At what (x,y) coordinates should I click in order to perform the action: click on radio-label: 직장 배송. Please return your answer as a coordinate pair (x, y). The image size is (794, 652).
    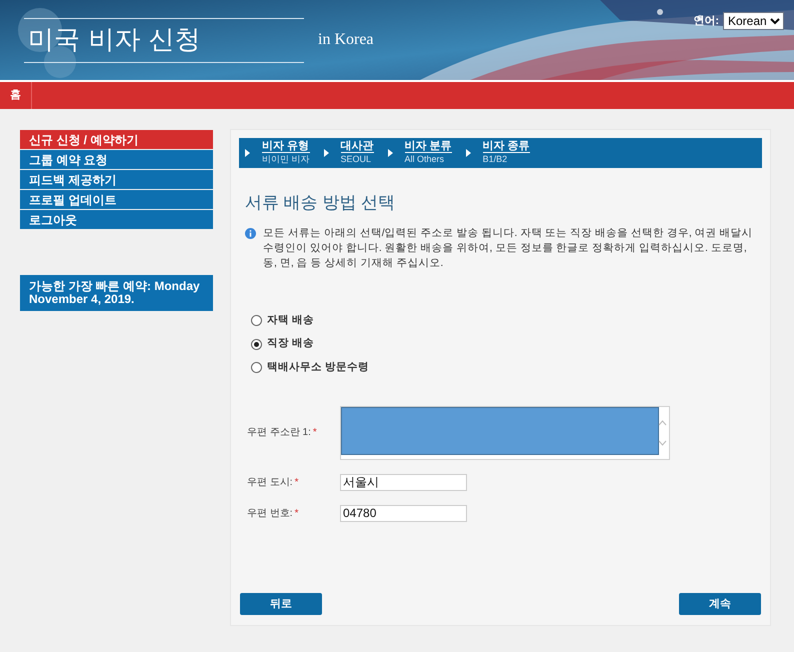
    Looking at the image, I should click on (290, 344).